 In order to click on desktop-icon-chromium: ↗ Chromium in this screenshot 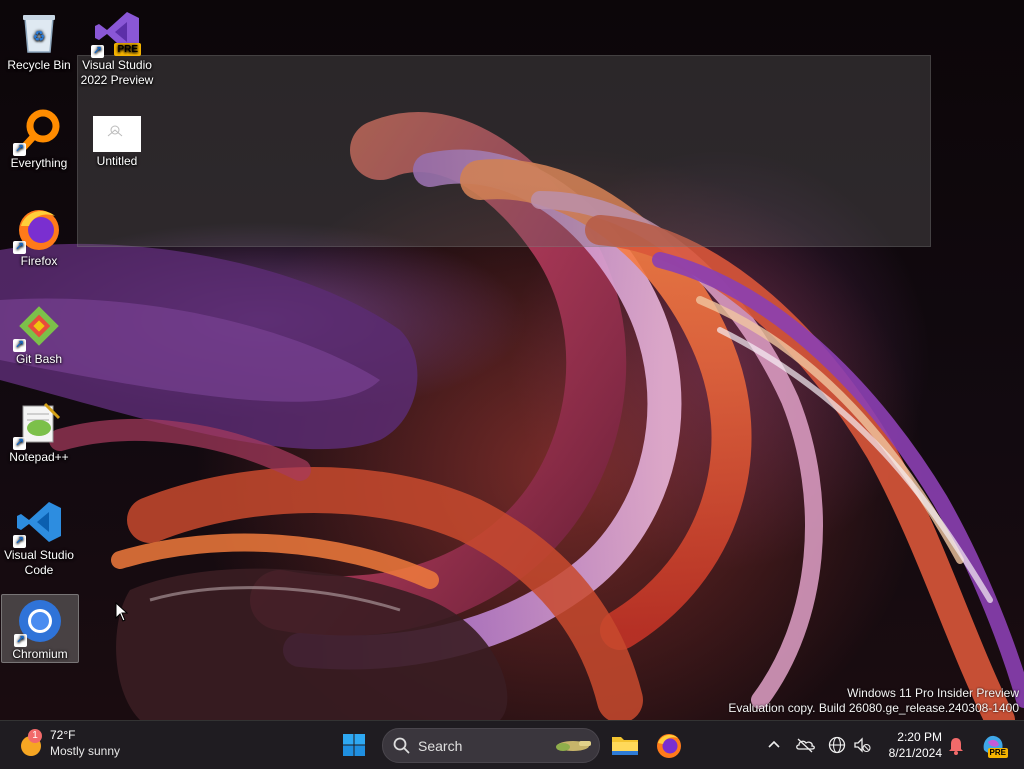, I will do `click(40, 628)`.